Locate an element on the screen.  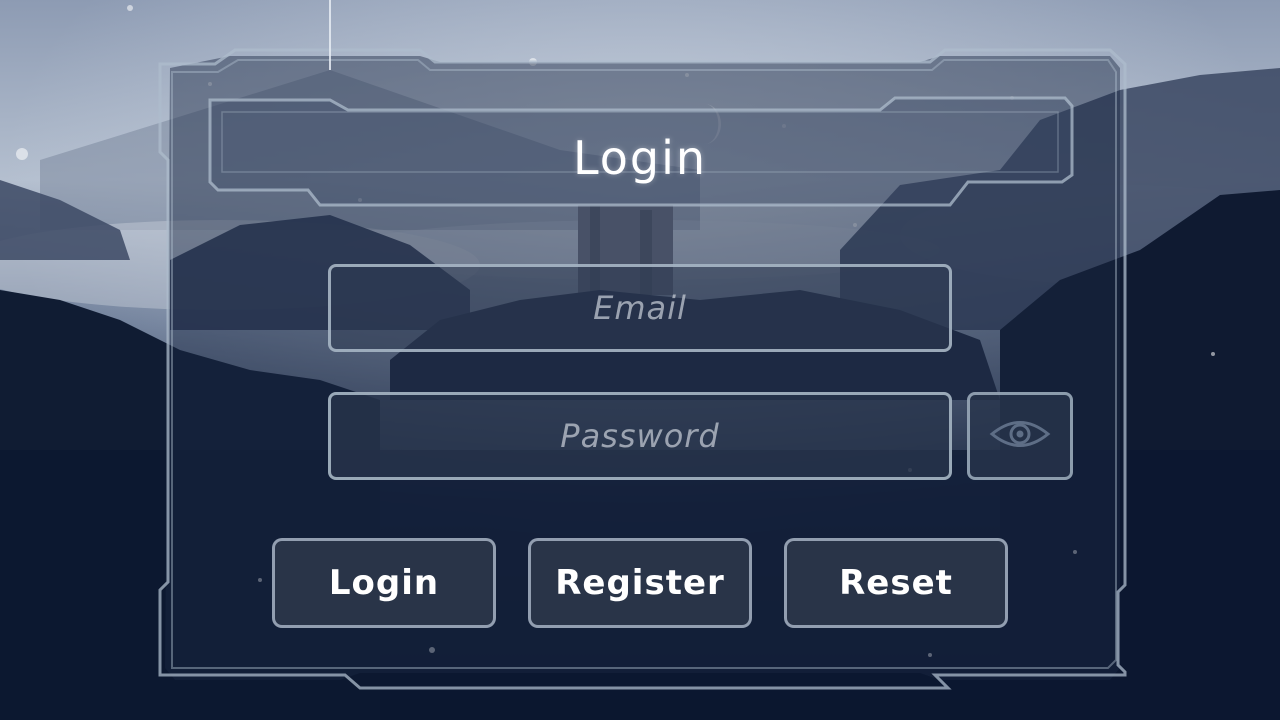
show-password-button is located at coordinates (1020, 436).